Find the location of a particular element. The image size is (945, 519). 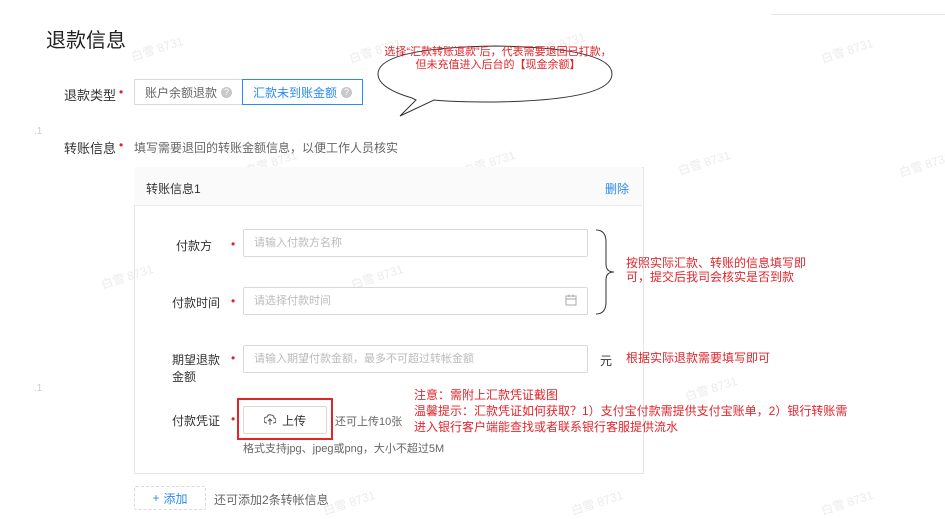

currency-unit: 元 is located at coordinates (606, 361).